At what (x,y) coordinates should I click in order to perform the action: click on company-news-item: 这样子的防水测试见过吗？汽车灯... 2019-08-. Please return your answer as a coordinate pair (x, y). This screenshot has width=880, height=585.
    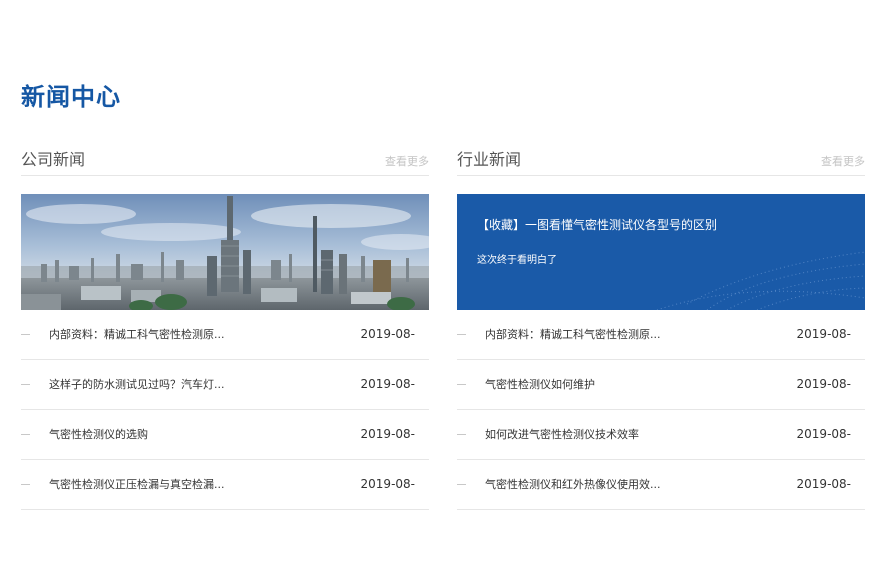
    Looking at the image, I should click on (225, 385).